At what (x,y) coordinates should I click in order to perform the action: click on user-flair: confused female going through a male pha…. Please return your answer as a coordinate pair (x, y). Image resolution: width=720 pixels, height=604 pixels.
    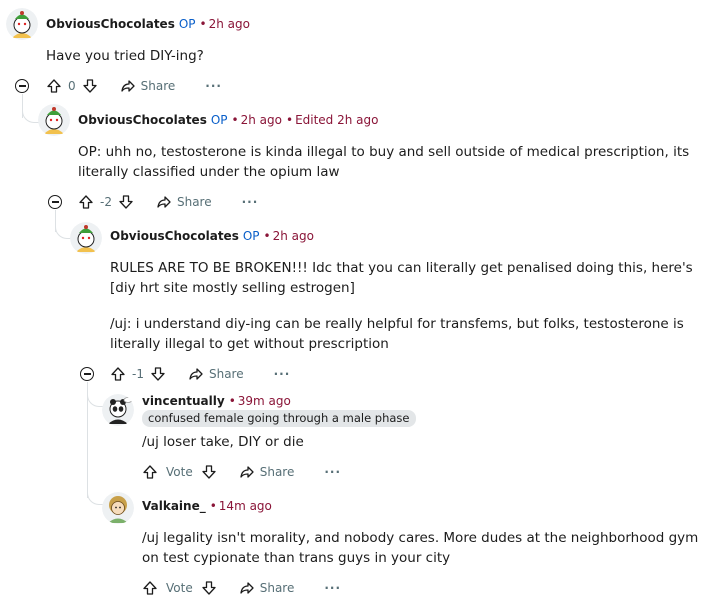
    Looking at the image, I should click on (279, 418).